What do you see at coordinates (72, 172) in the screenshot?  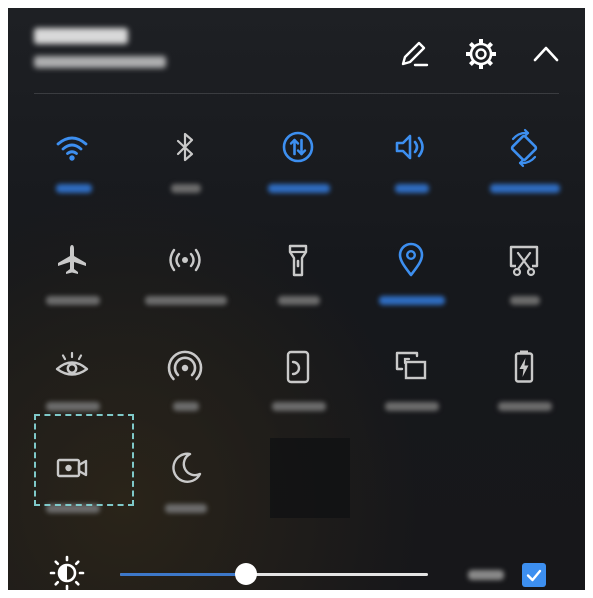 I see `tile-wifi` at bounding box center [72, 172].